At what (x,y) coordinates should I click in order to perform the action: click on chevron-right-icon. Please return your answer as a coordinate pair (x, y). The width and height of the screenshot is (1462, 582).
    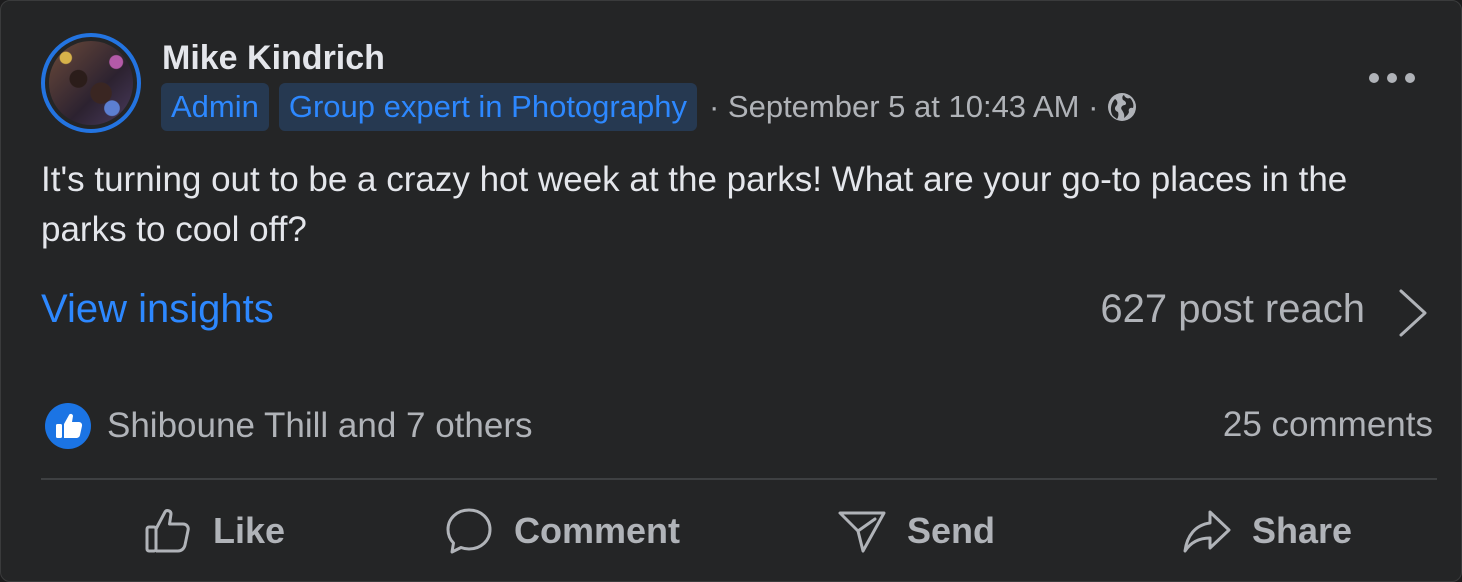
    Looking at the image, I should click on (1412, 313).